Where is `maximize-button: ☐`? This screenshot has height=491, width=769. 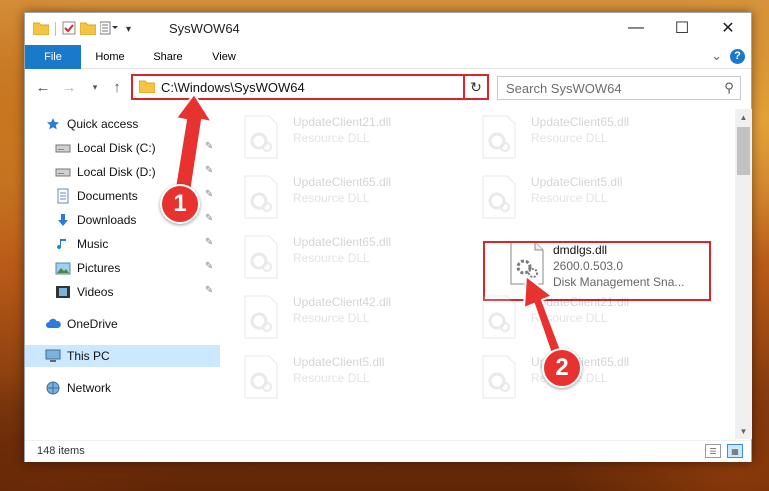 maximize-button: ☐ is located at coordinates (682, 28).